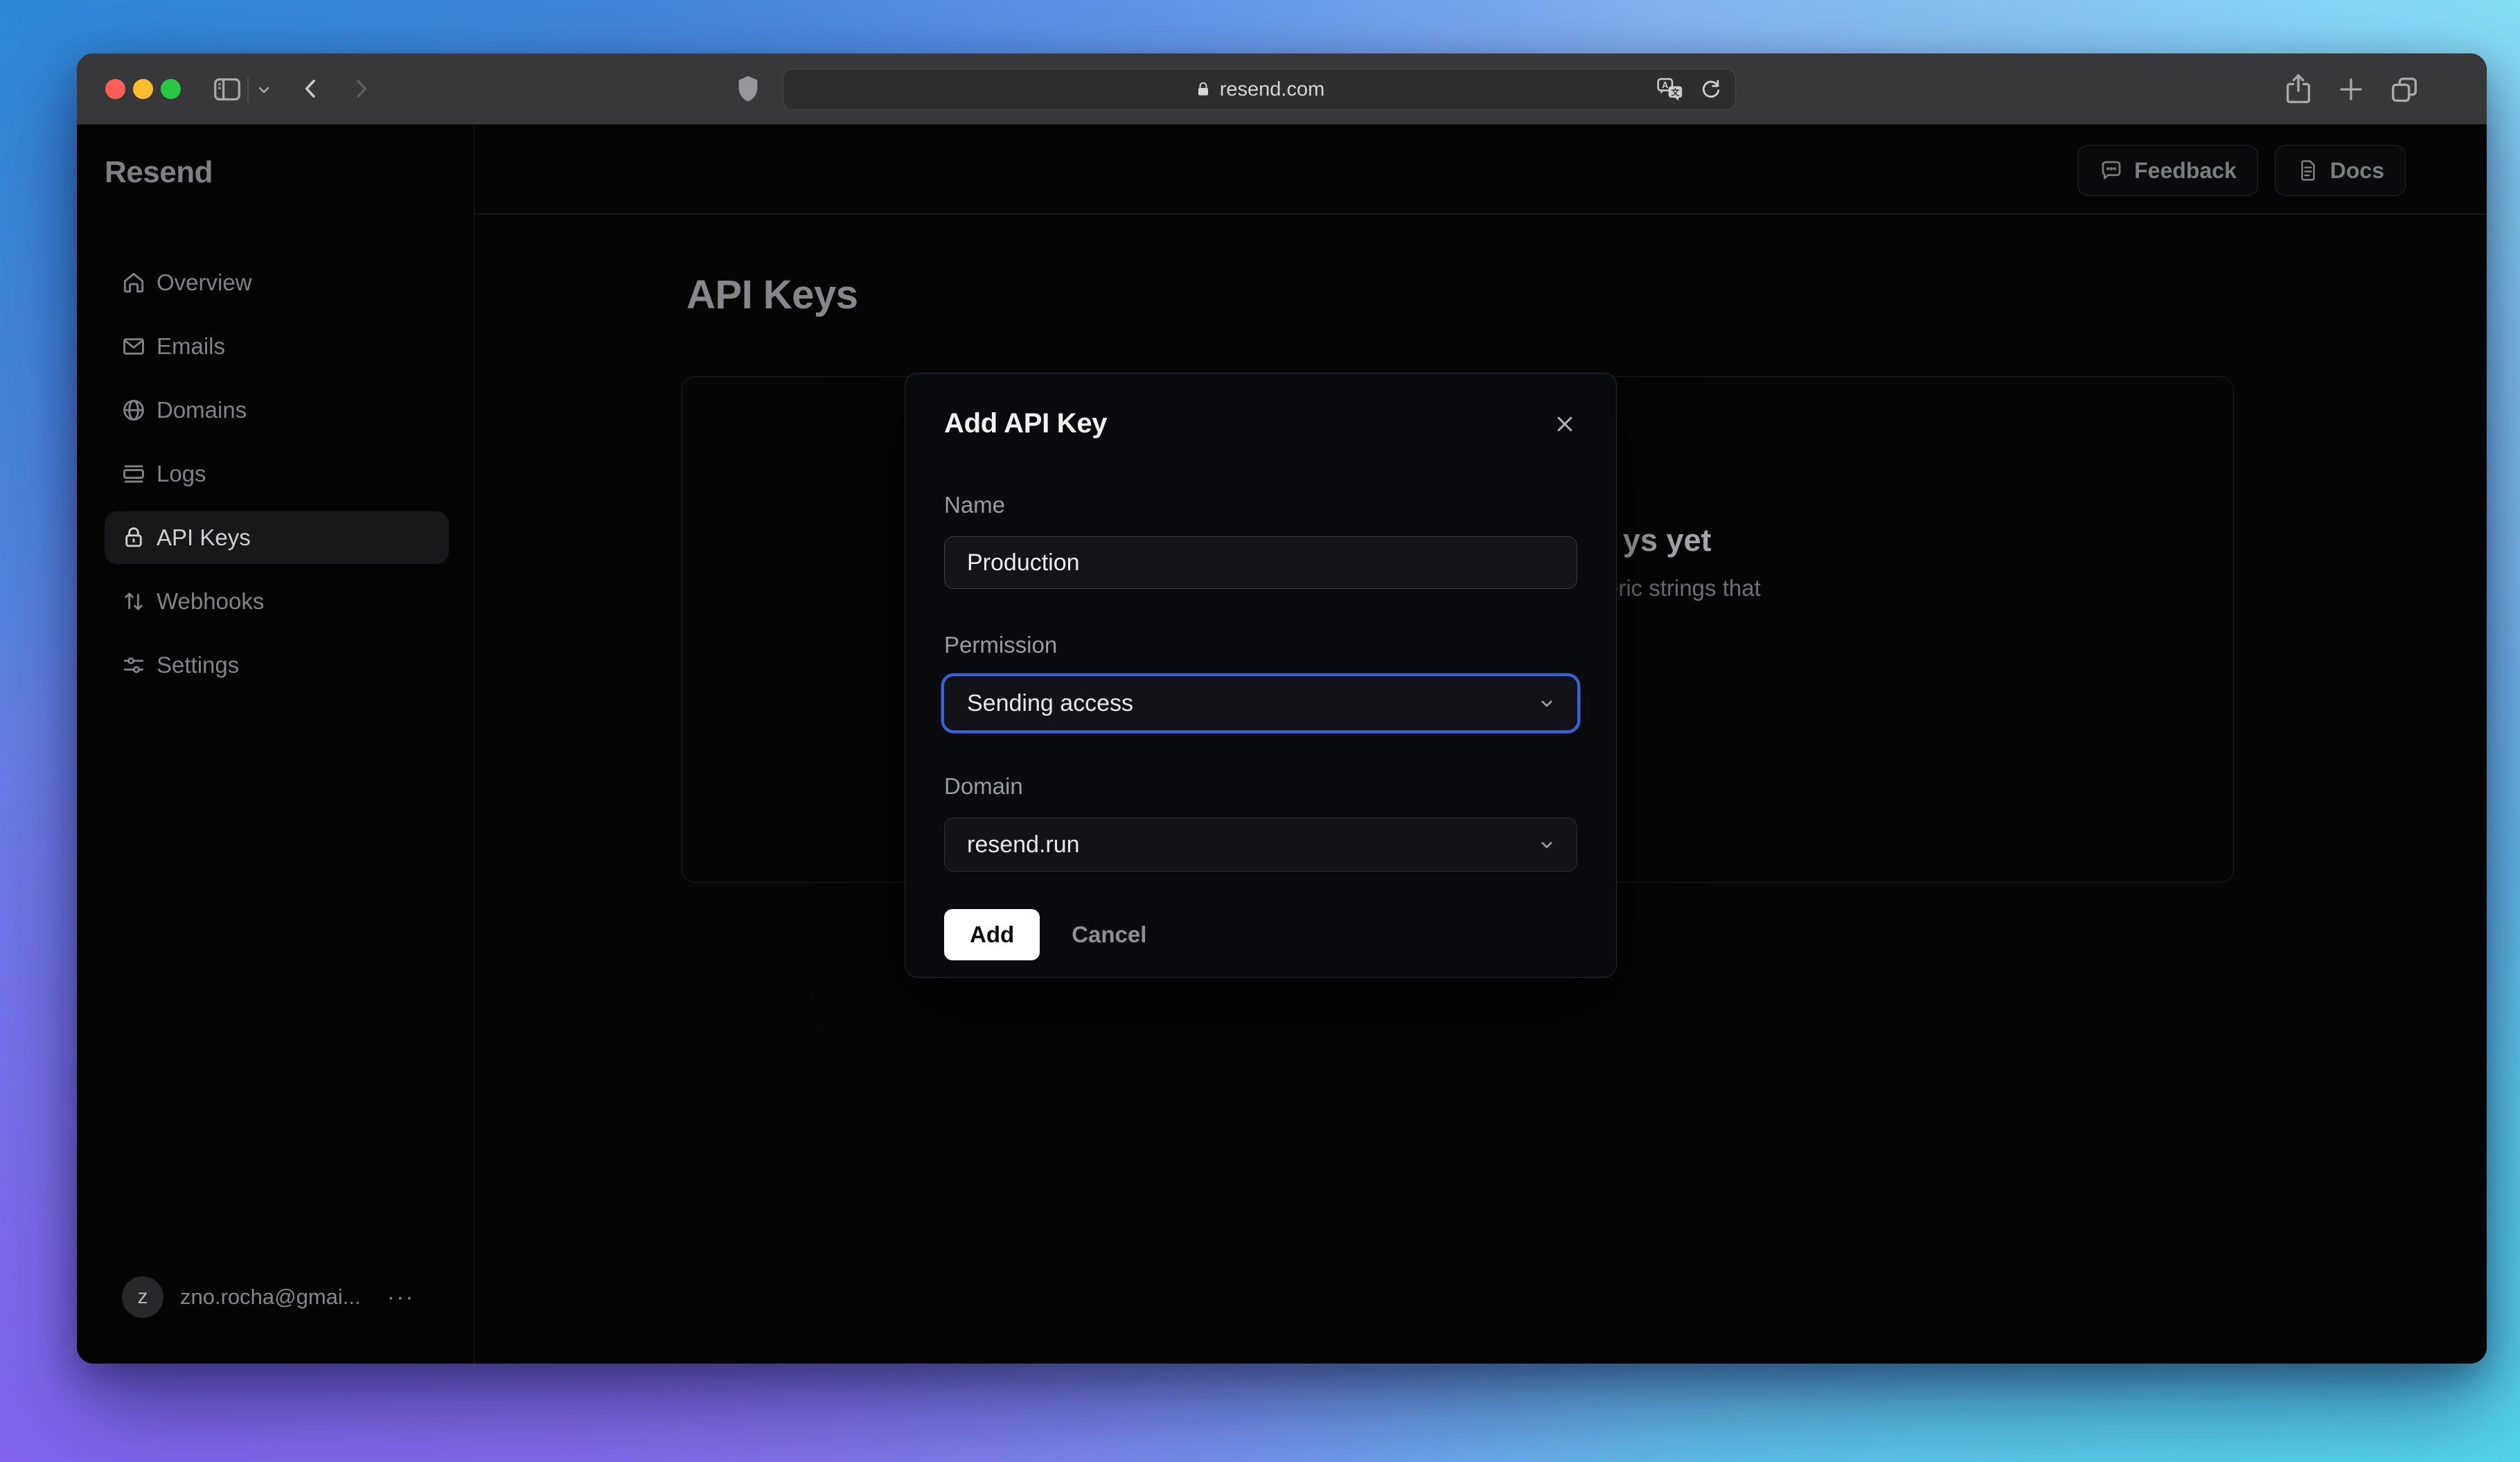 This screenshot has height=1462, width=2520. I want to click on url-bar: resend.com A 文, so click(1259, 89).